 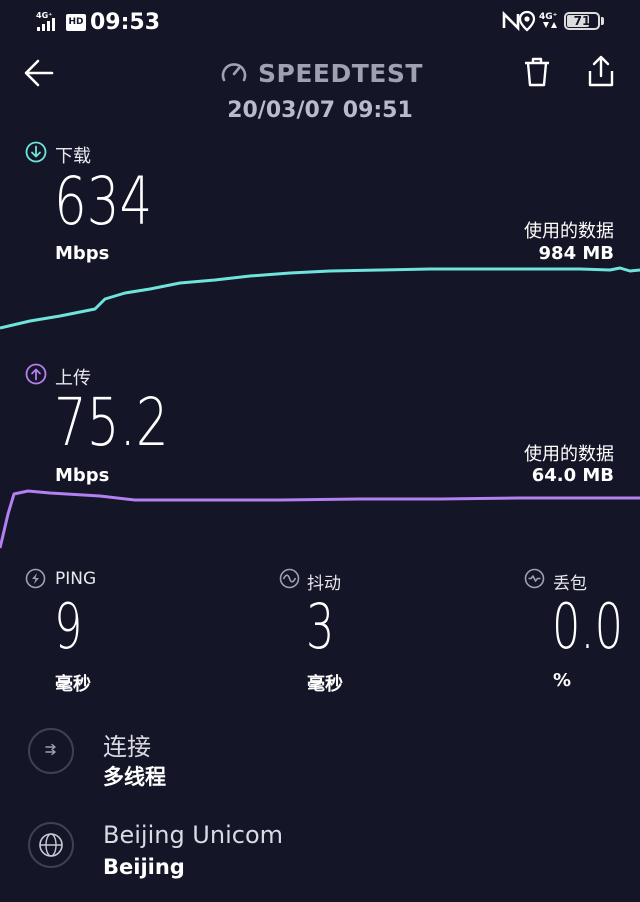 I want to click on ping-value: 9, so click(x=68, y=626).